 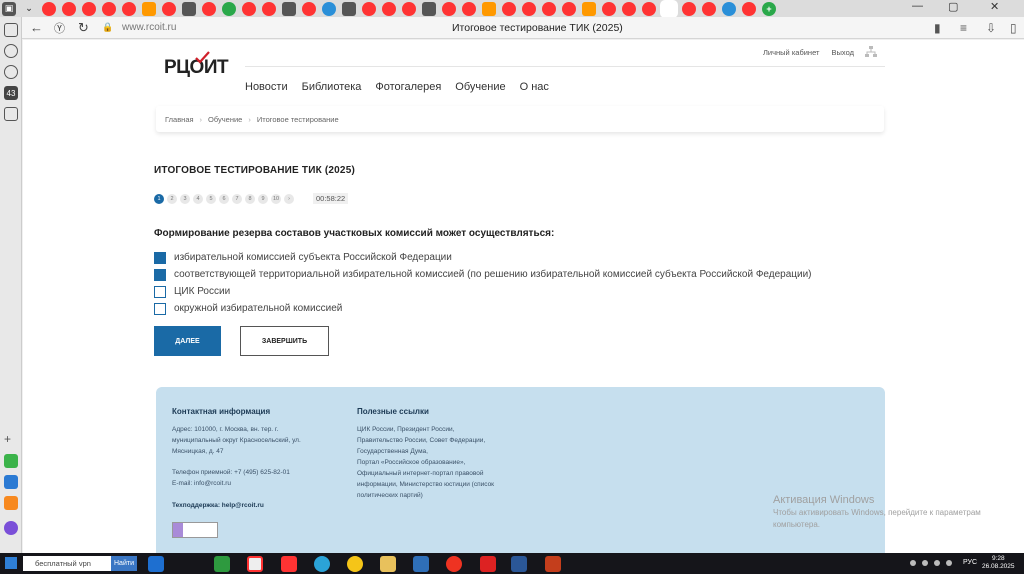 I want to click on finish-button: ЗАВЕРШИТЬ, so click(x=284, y=341).